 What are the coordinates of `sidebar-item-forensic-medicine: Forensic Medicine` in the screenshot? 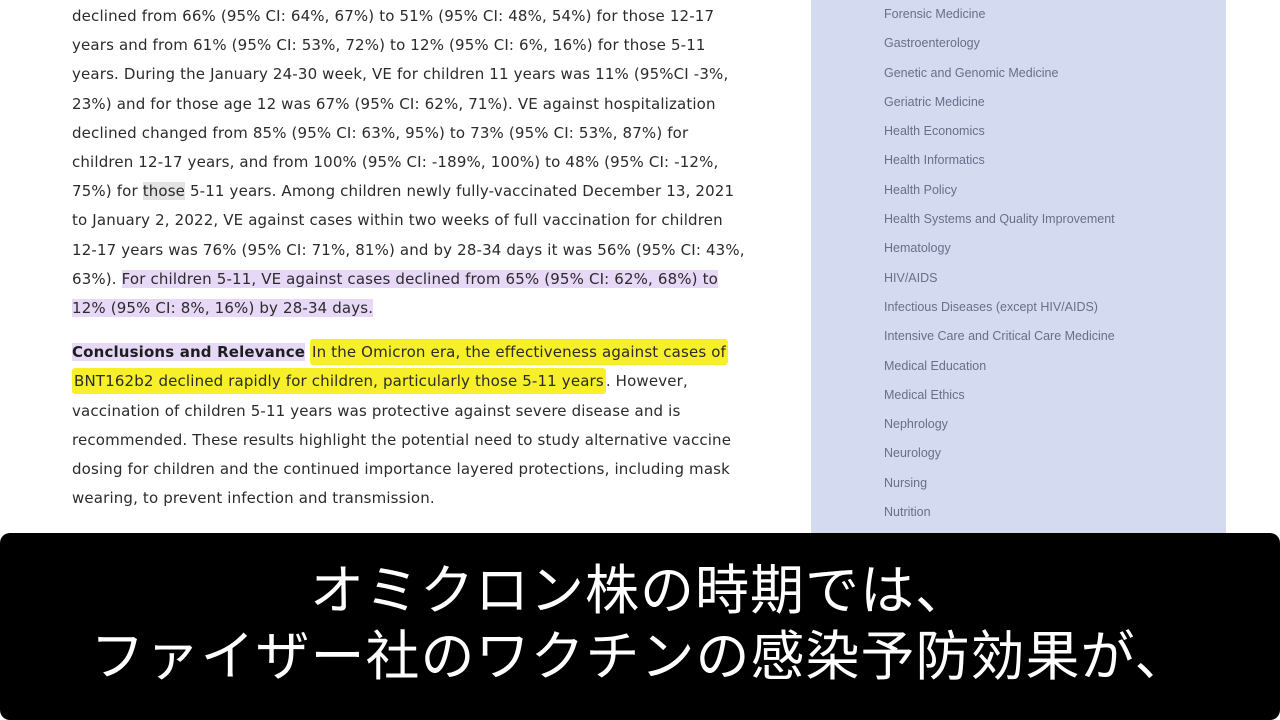 It's located at (999, 17).